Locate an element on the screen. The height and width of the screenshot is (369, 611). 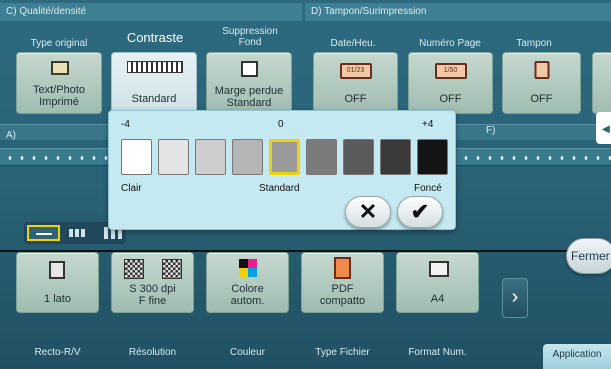
caption-scan-size: Format Num. is located at coordinates (437, 352).